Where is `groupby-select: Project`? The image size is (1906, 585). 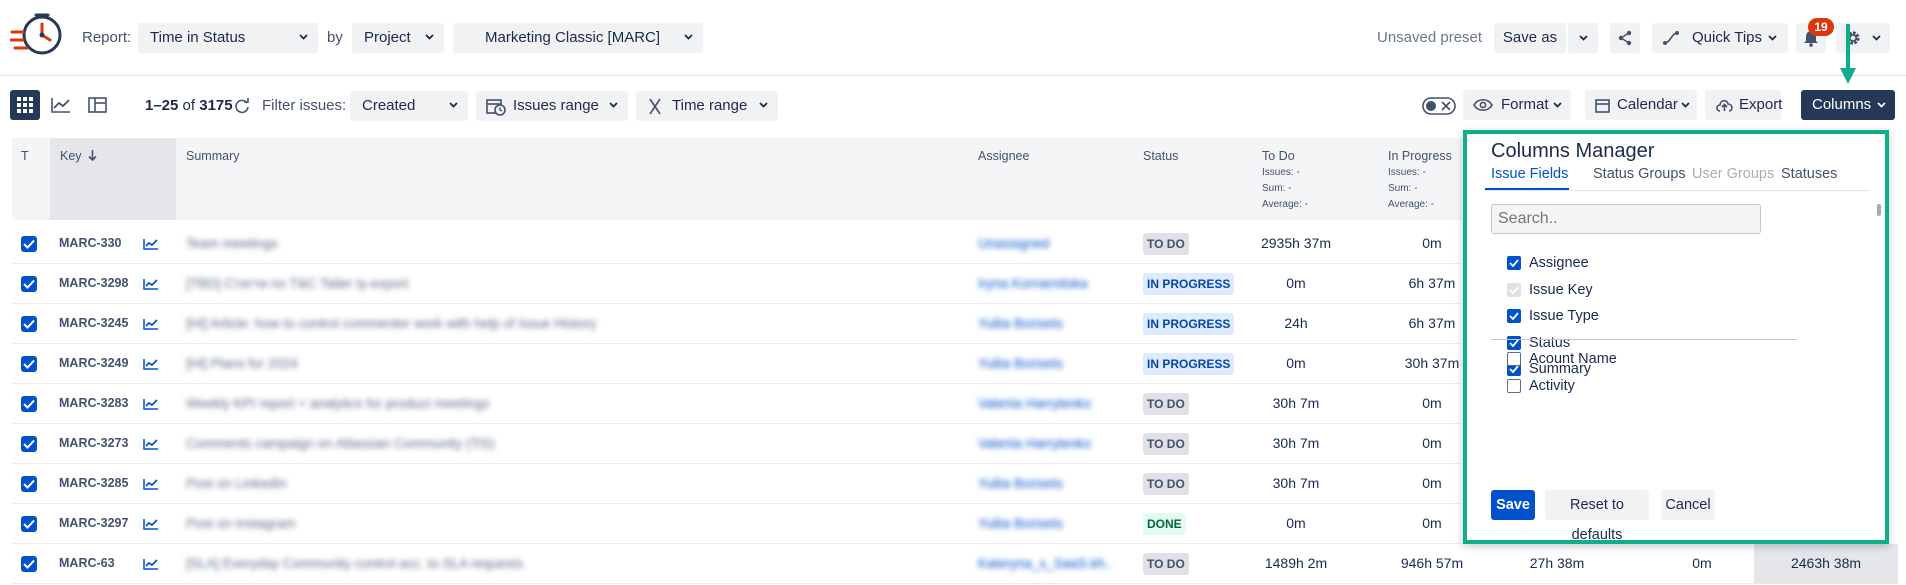
groupby-select: Project is located at coordinates (398, 38).